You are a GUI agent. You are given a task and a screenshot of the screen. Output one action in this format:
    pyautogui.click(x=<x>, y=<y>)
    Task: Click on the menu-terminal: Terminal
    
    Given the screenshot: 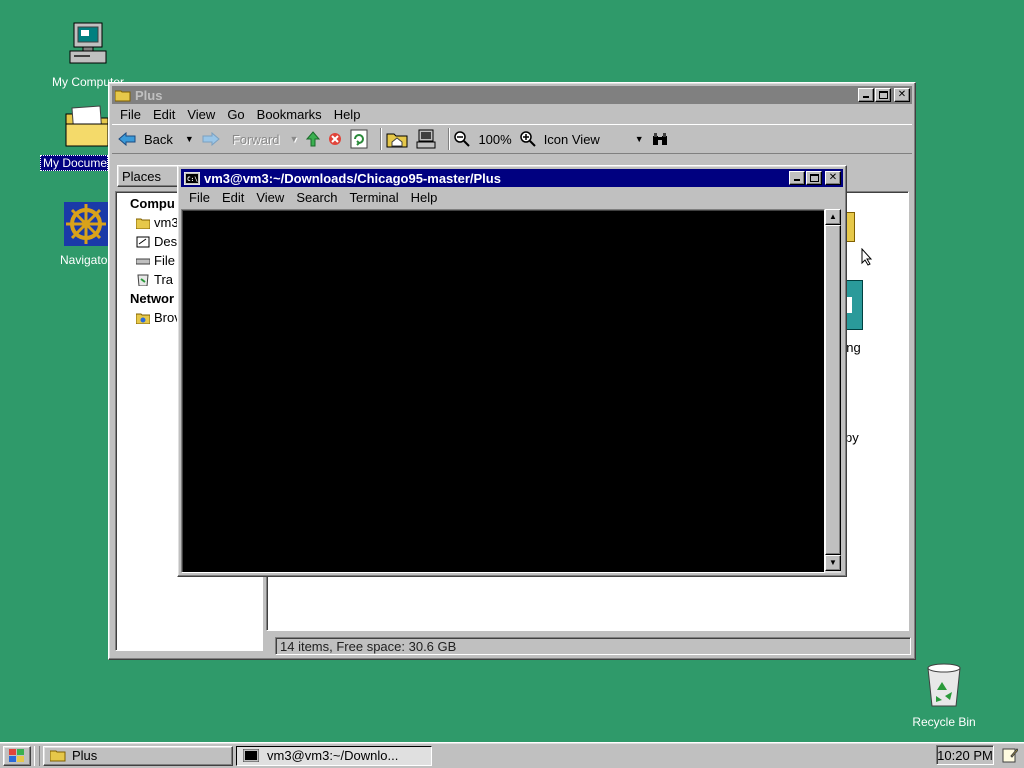 What is the action you would take?
    pyautogui.click(x=374, y=197)
    